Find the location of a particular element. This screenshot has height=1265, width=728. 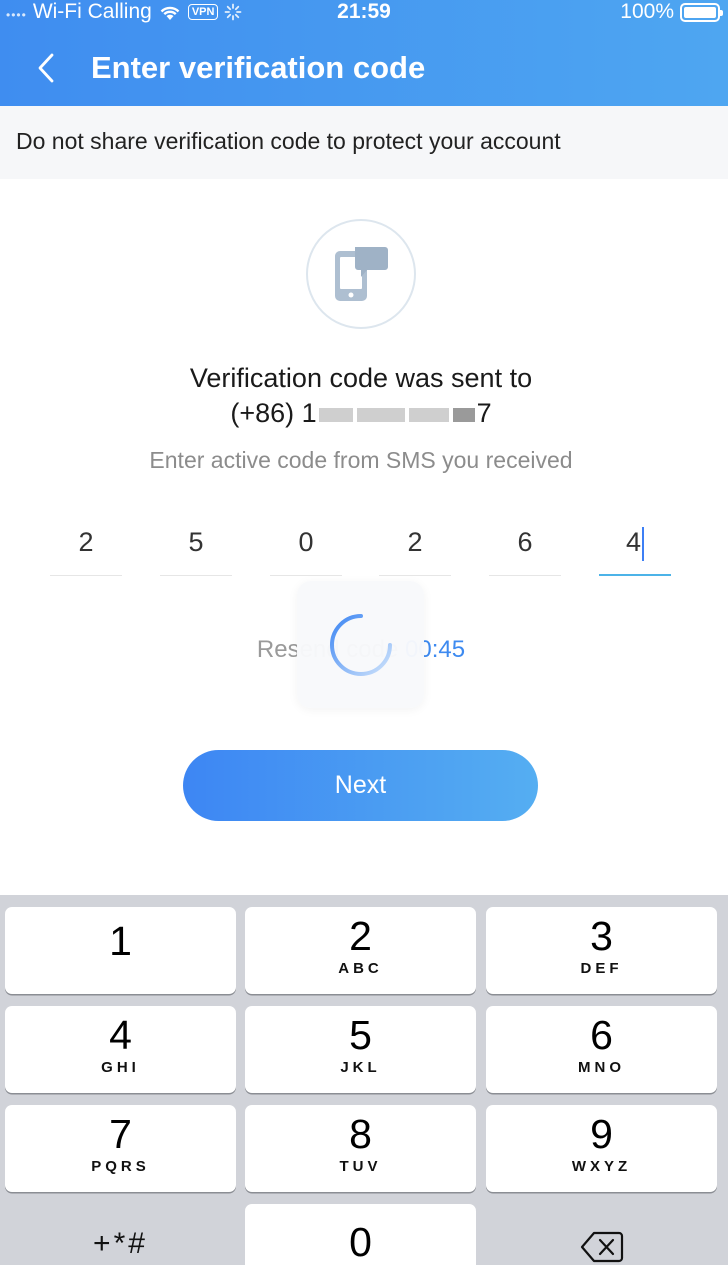

symbols-label: +*# is located at coordinates (120, 1243).